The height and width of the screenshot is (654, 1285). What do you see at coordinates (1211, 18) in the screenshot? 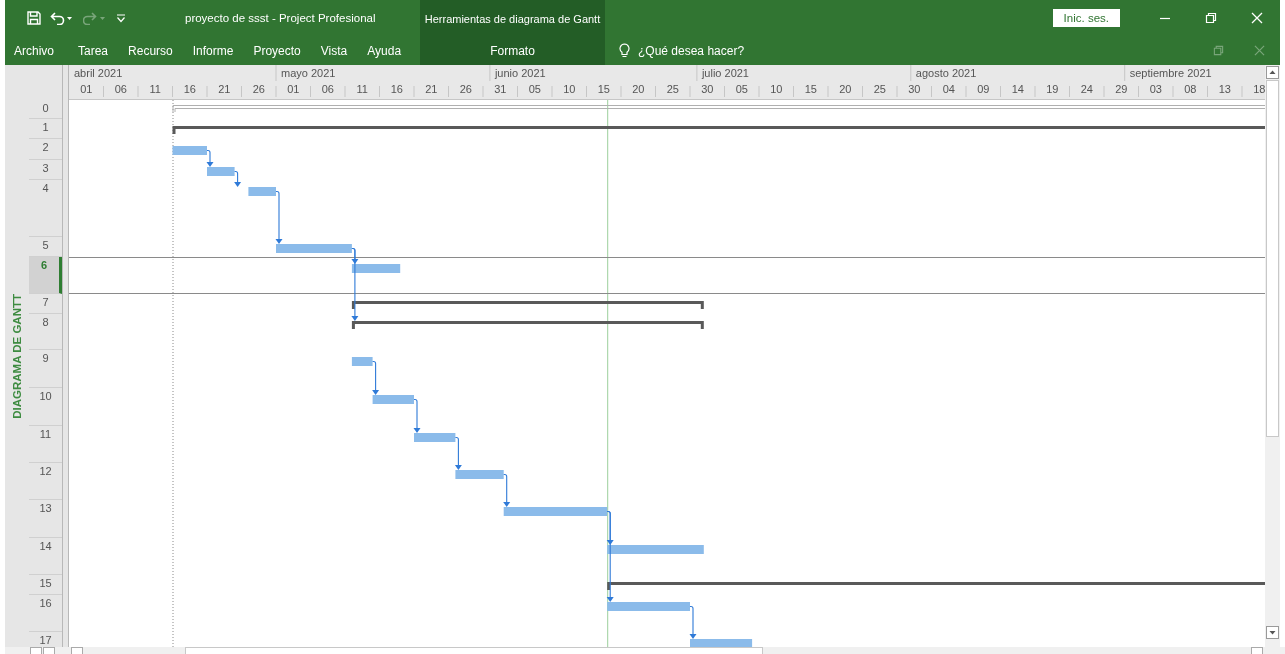
I see `restore-icon` at bounding box center [1211, 18].